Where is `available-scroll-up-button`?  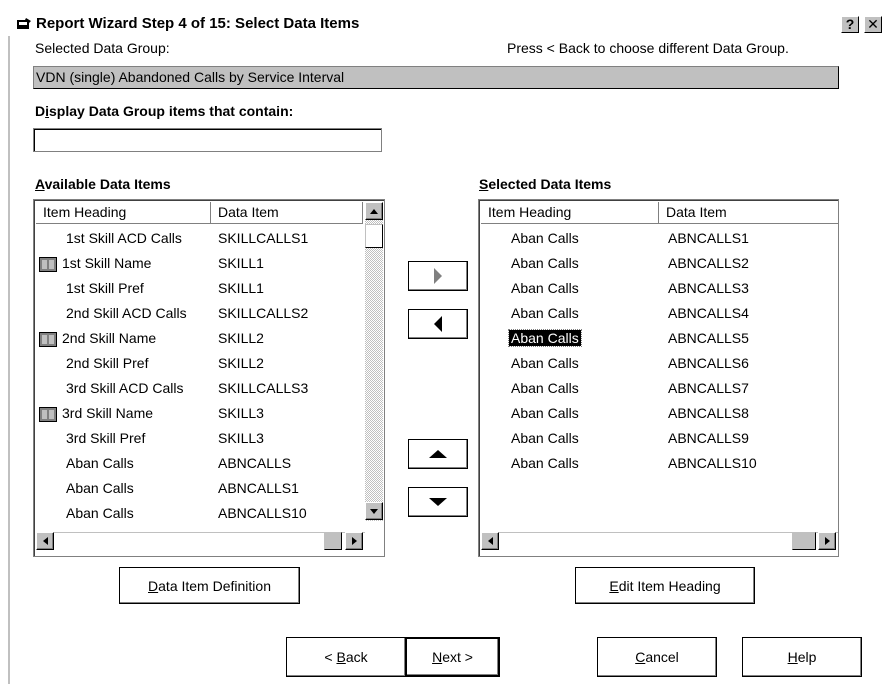
available-scroll-up-button is located at coordinates (374, 211).